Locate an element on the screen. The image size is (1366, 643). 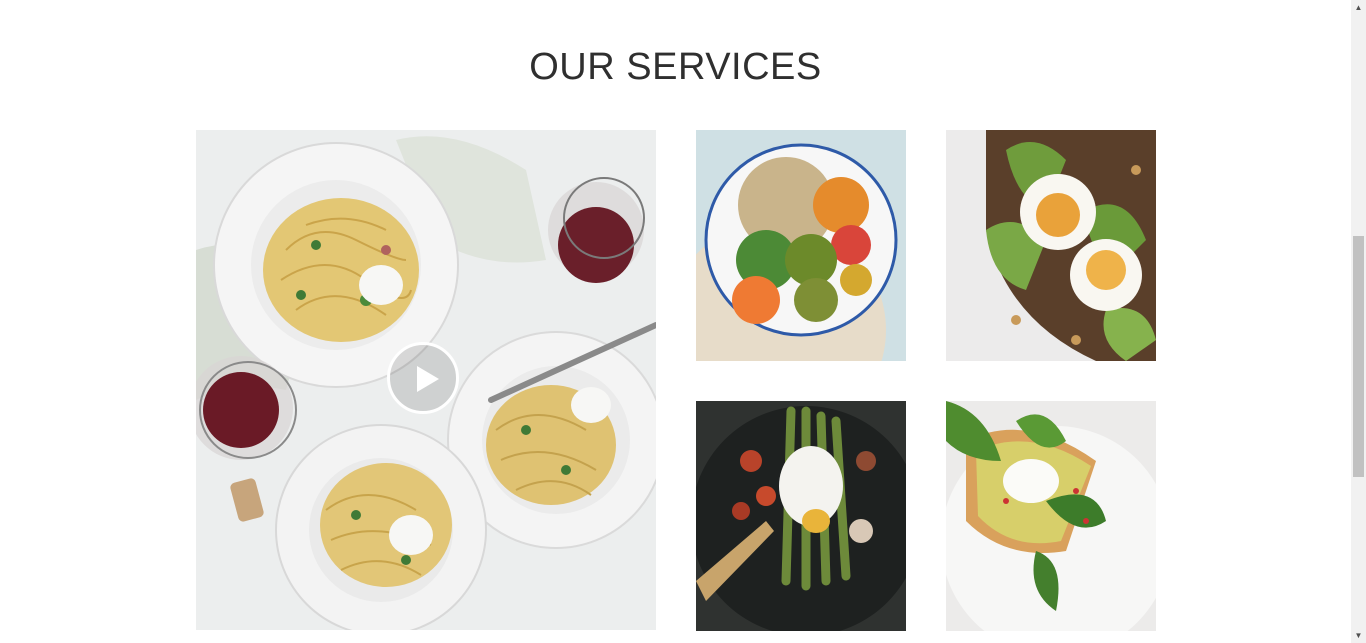
scroll-up-arrow-icon: ▲ is located at coordinates (1358, 7).